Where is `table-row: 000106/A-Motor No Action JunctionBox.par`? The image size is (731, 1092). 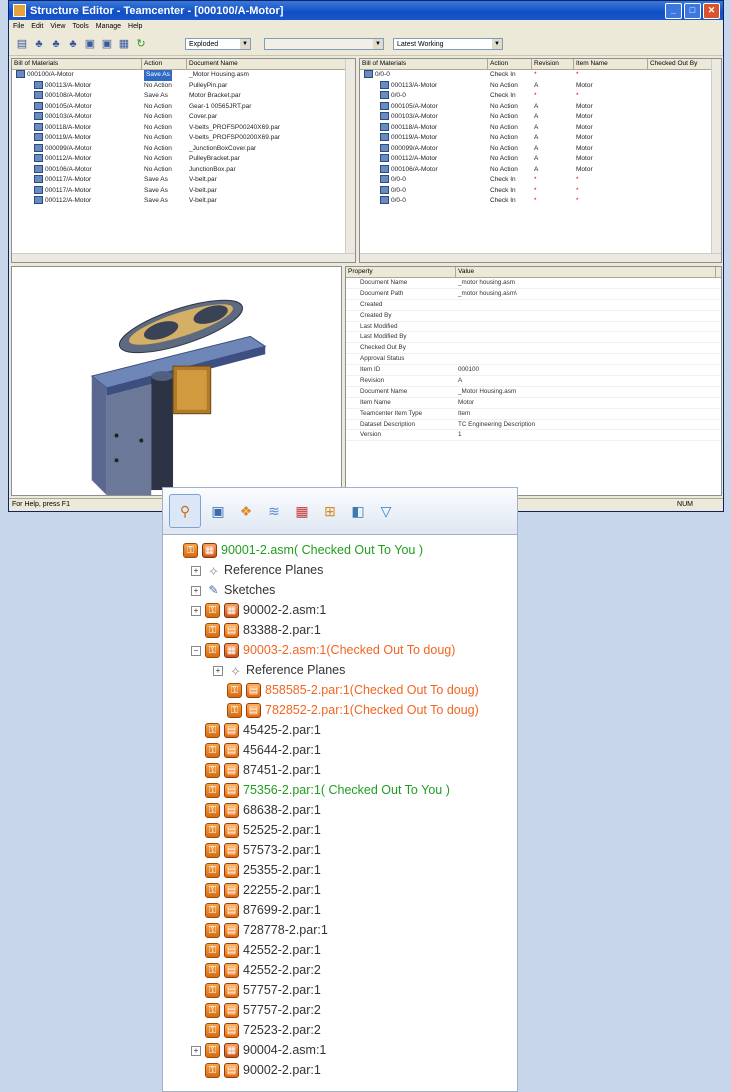
table-row: 000106/A-Motor No Action JunctionBox.par is located at coordinates (183, 170).